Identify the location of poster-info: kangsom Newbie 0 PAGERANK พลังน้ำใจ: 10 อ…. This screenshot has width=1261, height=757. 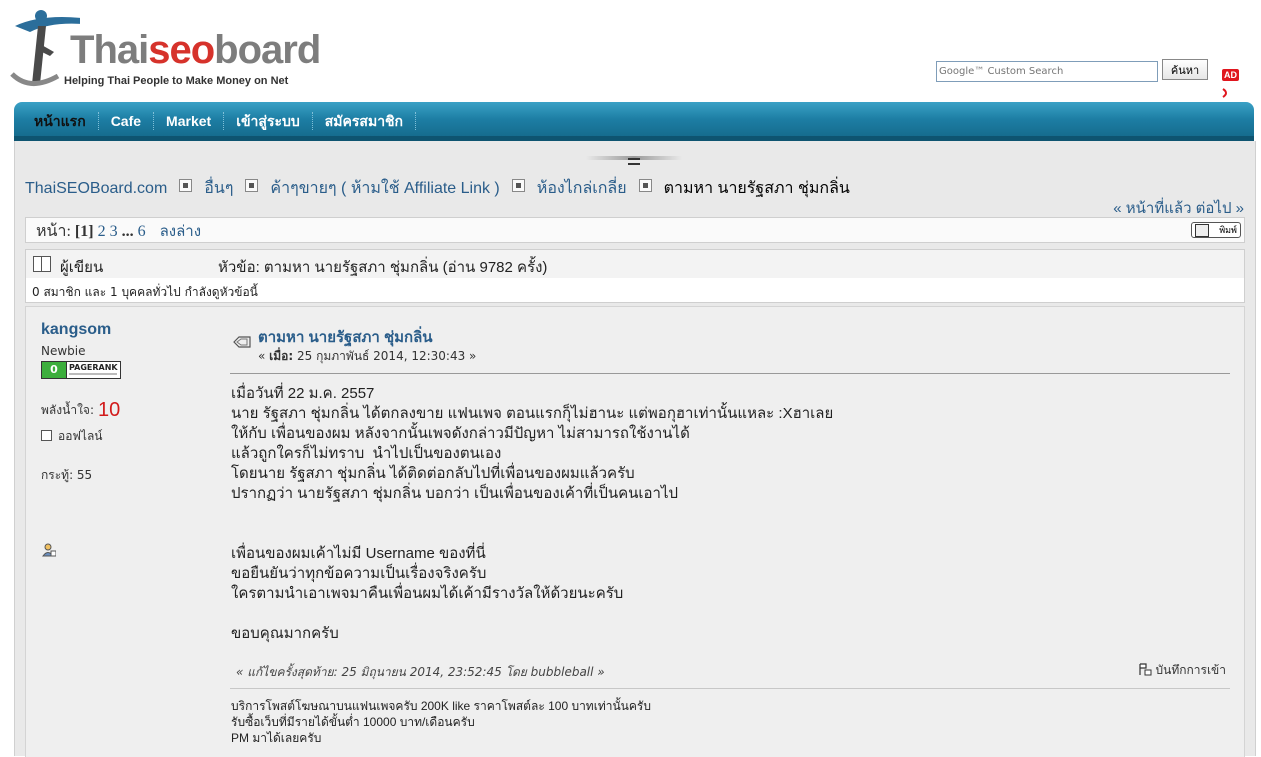
(131, 439).